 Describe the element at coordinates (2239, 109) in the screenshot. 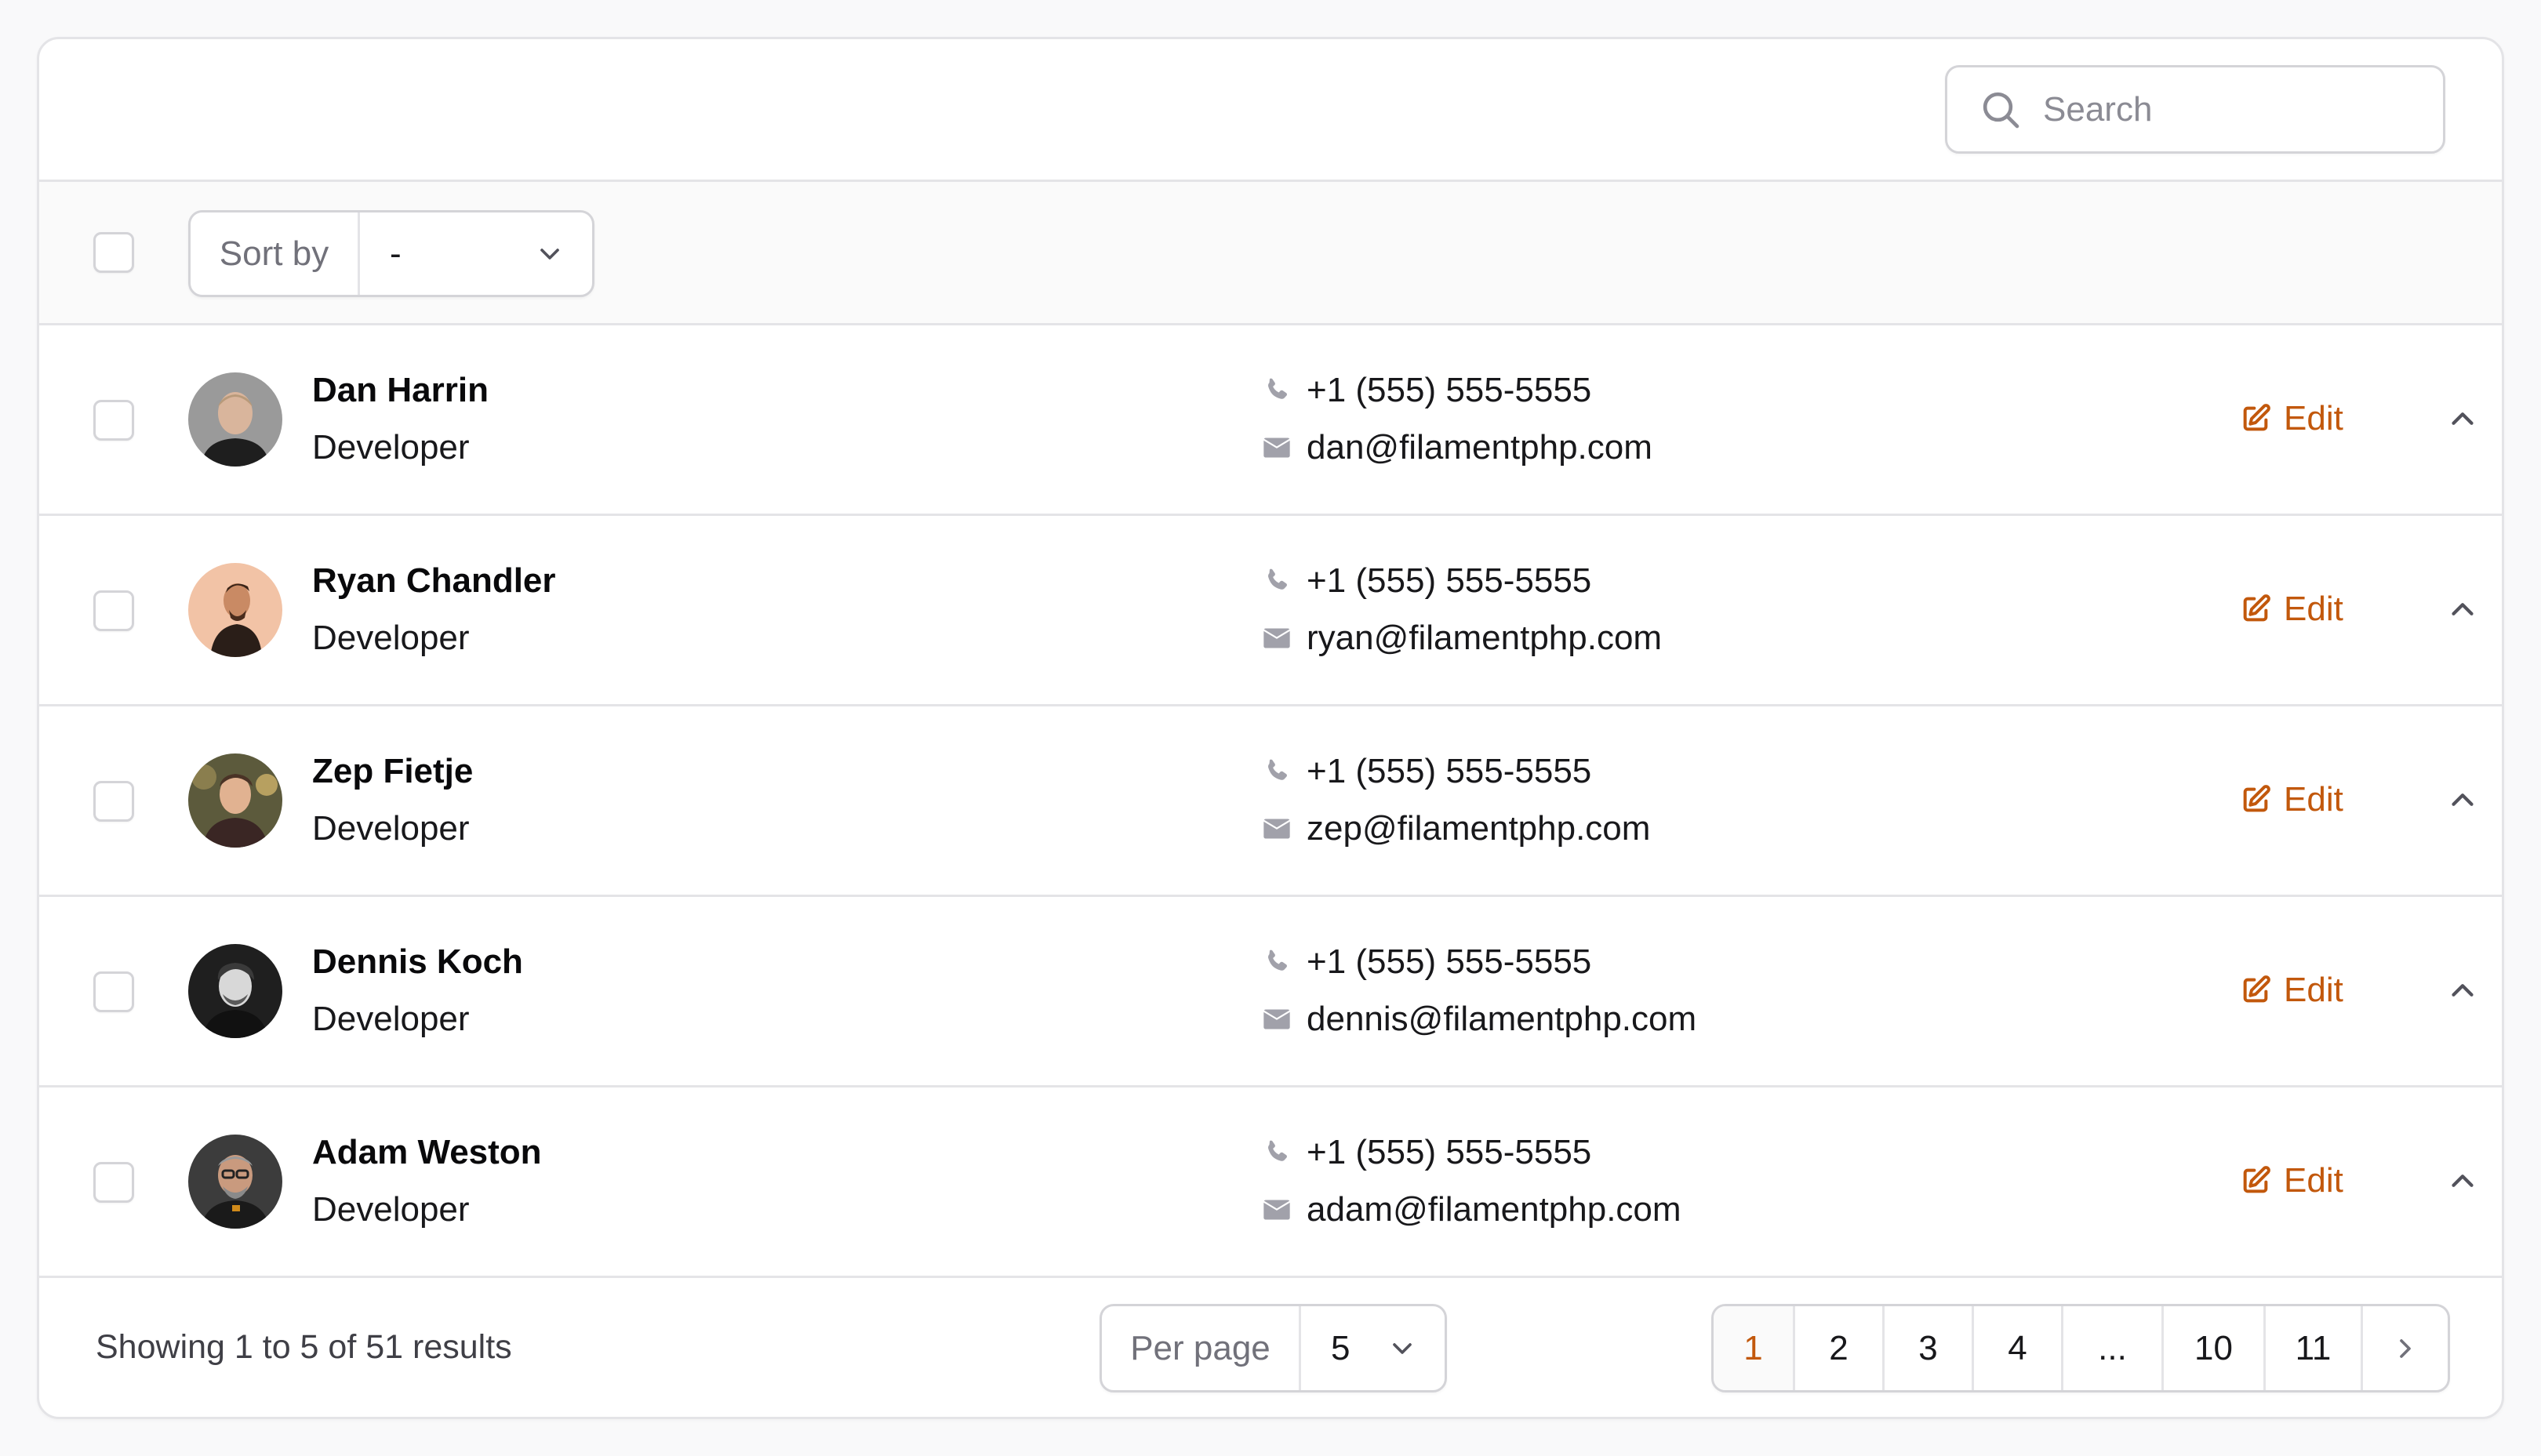

I see `search-input` at that location.